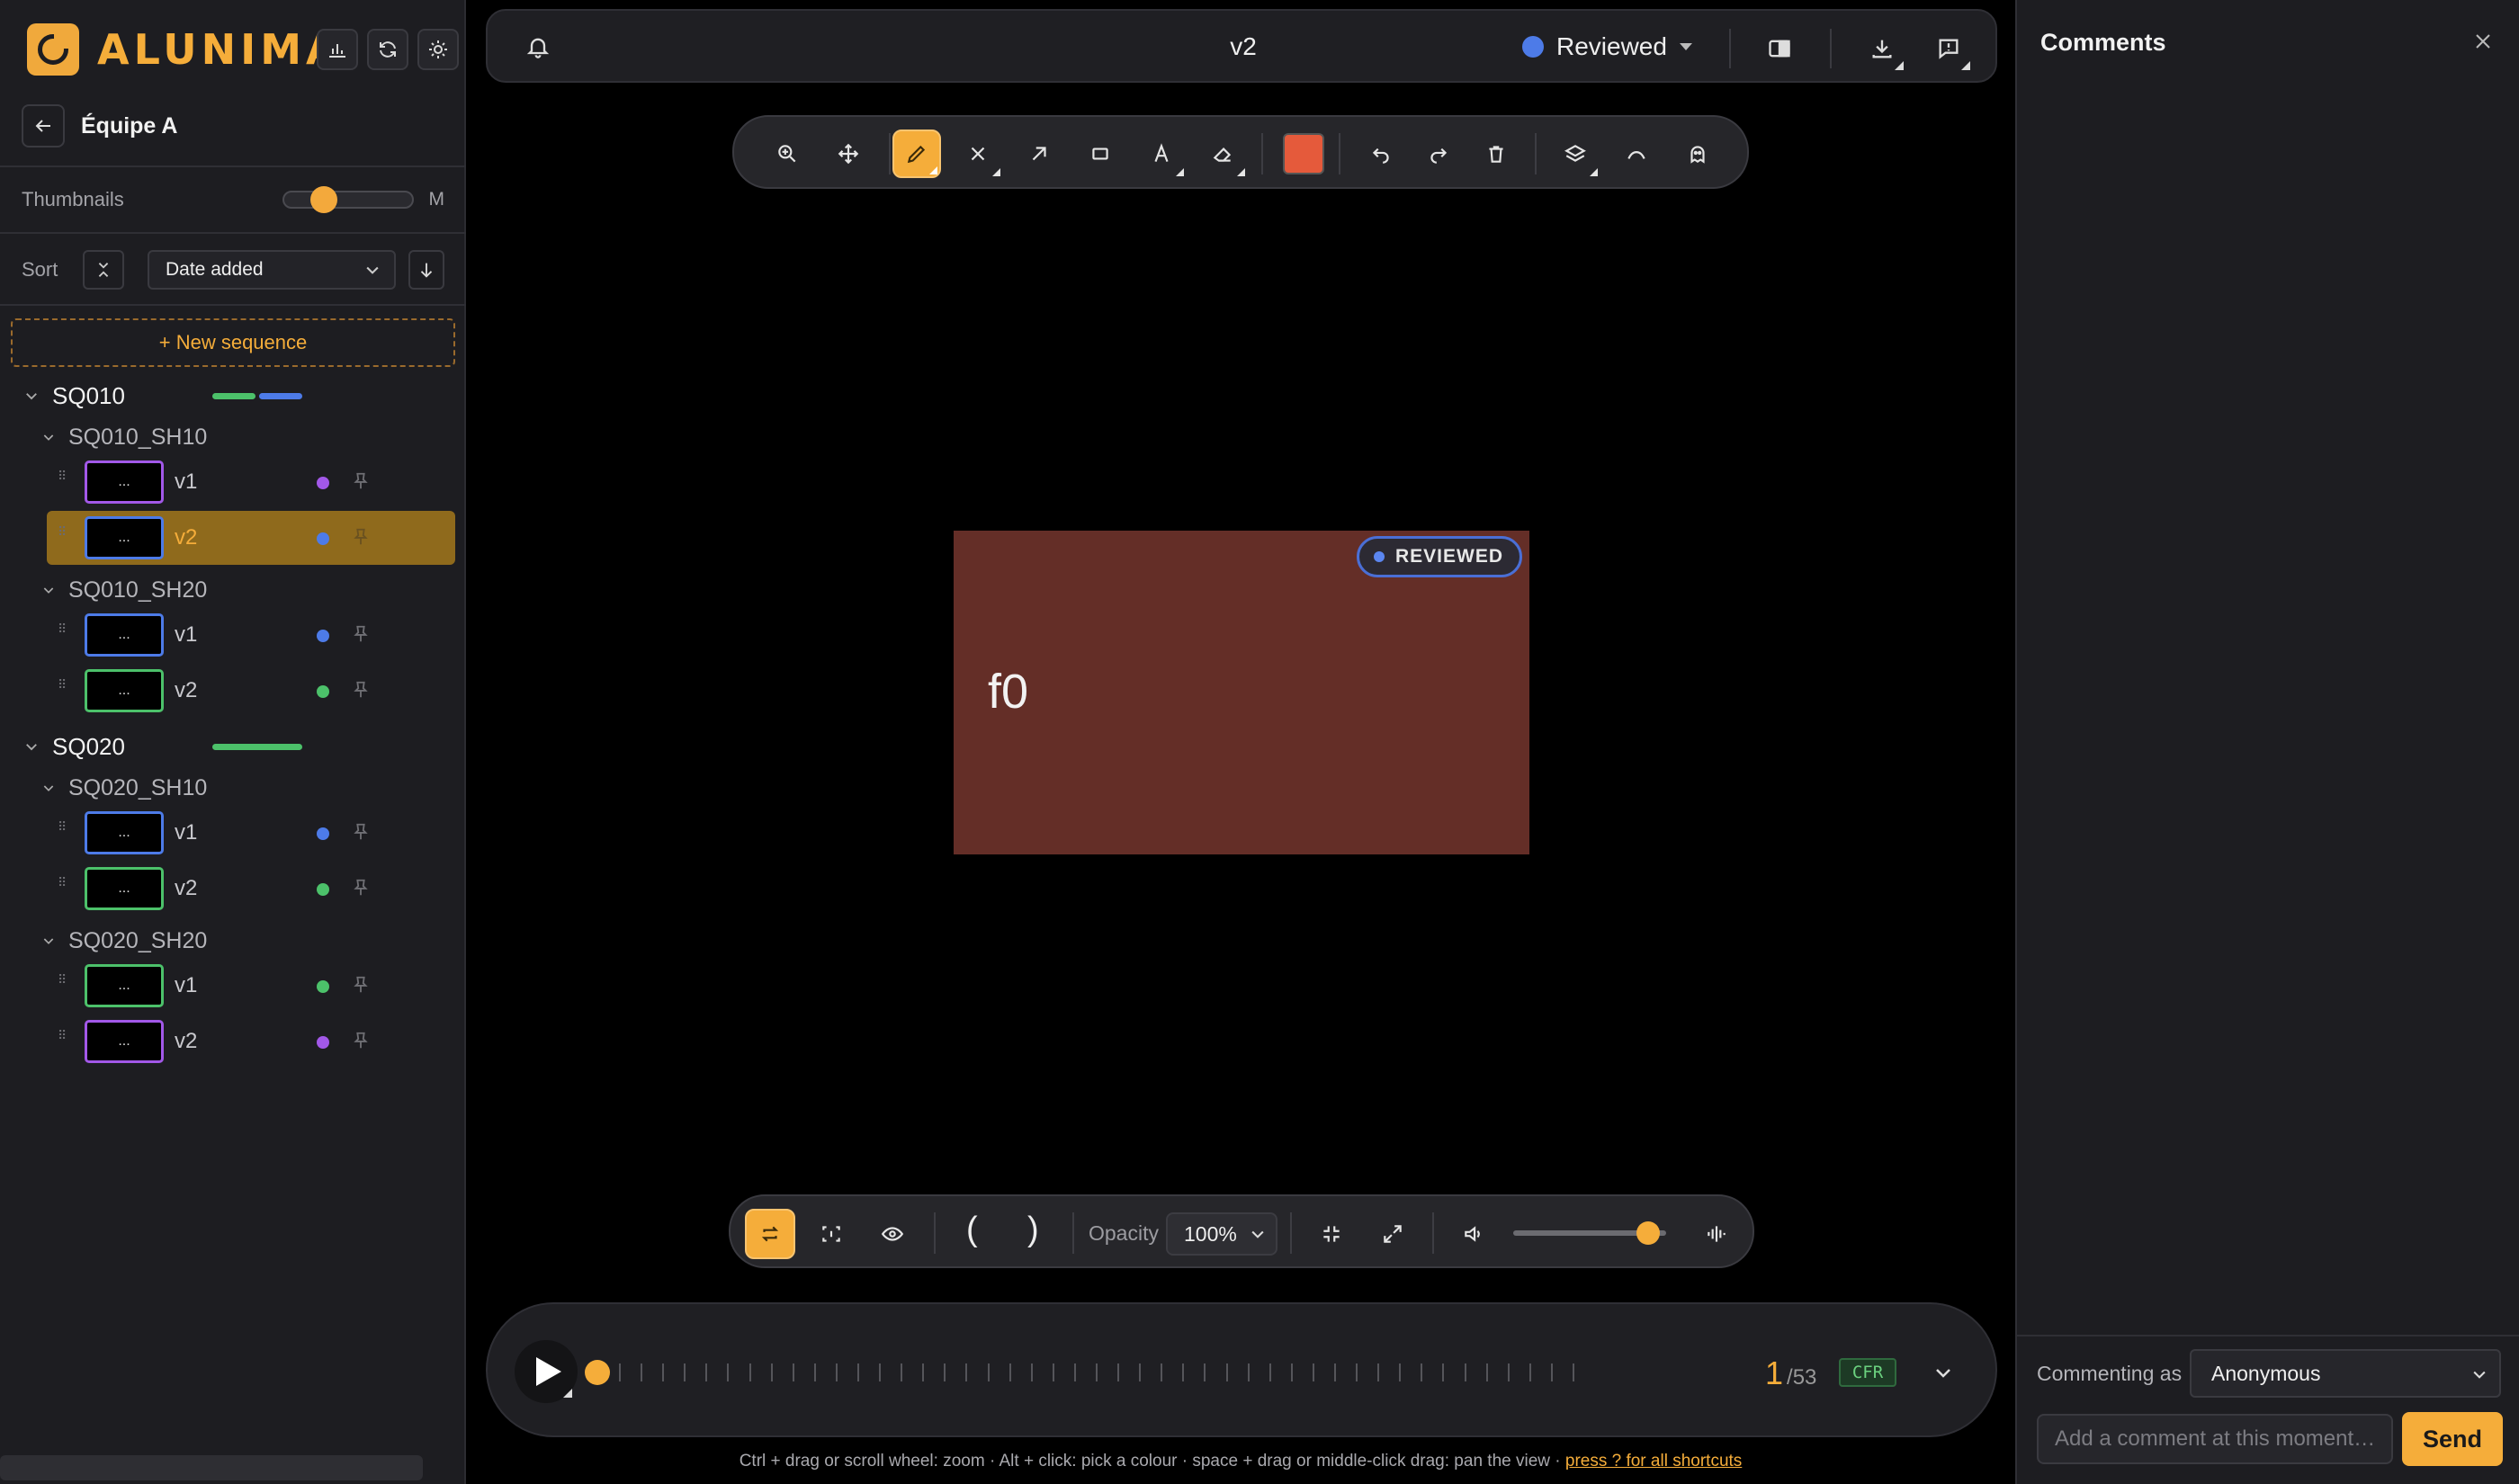  What do you see at coordinates (978, 154) in the screenshot?
I see `cross-tool` at bounding box center [978, 154].